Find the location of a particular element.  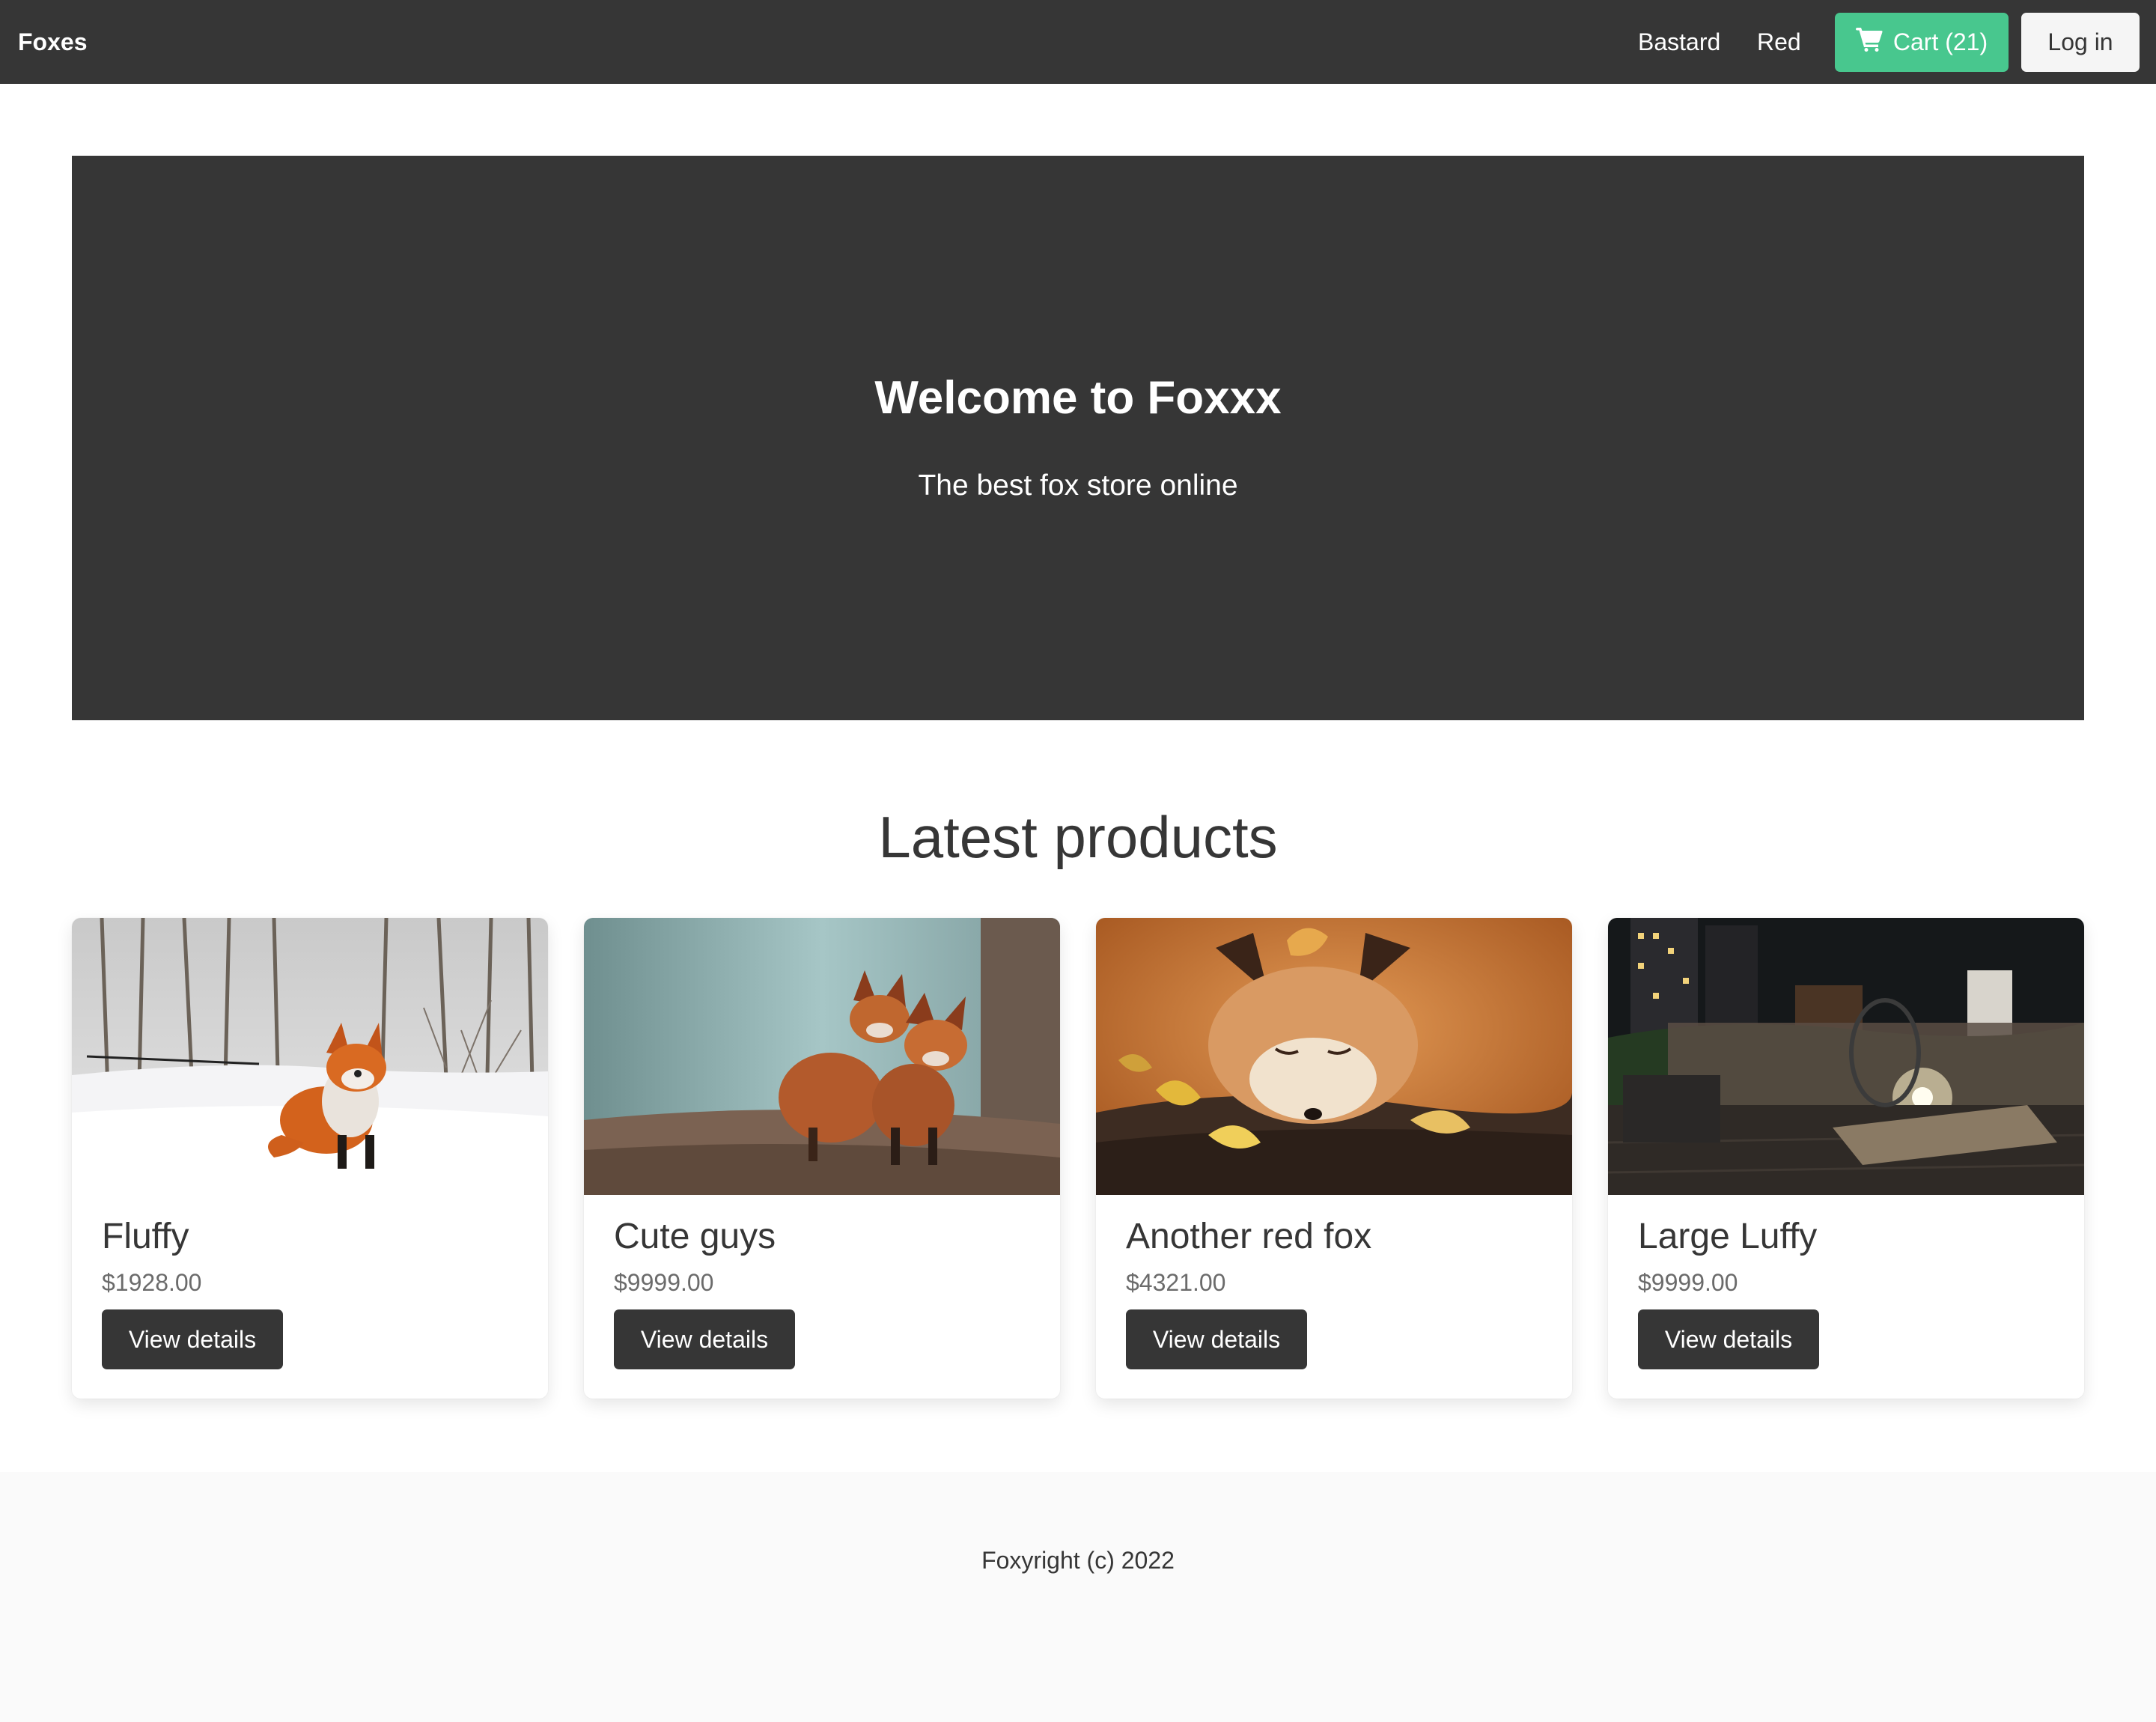

footer-copyright: Foxyright (c) 2022 is located at coordinates (1078, 1560).